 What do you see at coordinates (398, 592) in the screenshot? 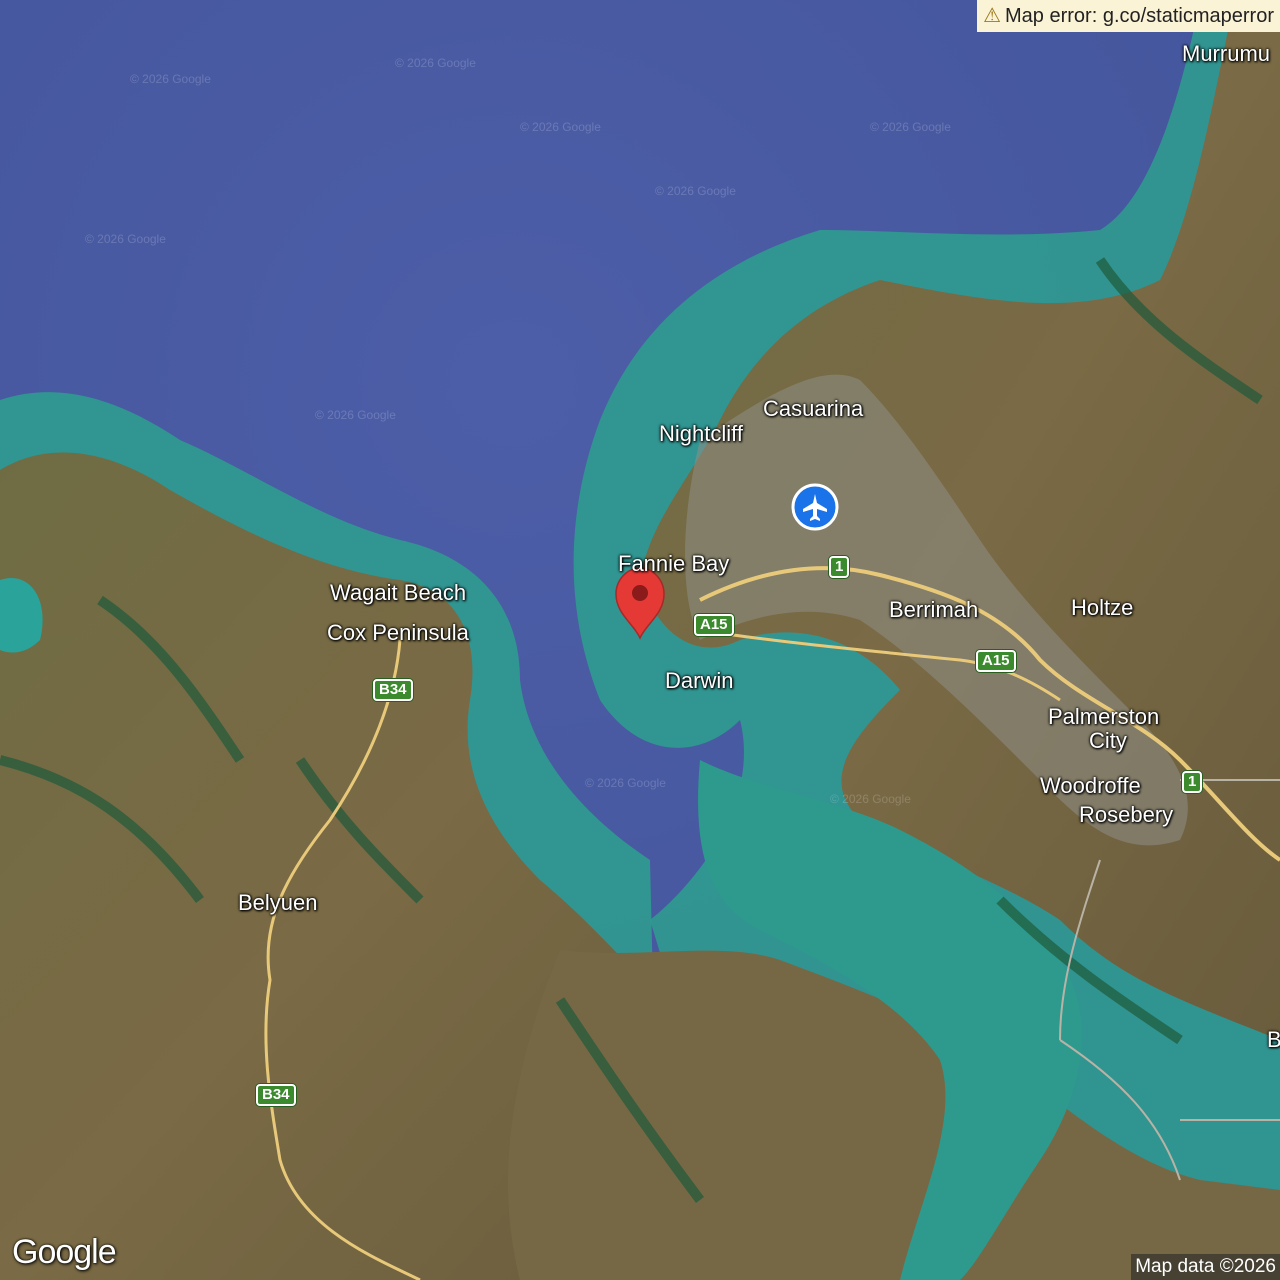
I see `place-label-wagait-beach: Wagait Beach` at bounding box center [398, 592].